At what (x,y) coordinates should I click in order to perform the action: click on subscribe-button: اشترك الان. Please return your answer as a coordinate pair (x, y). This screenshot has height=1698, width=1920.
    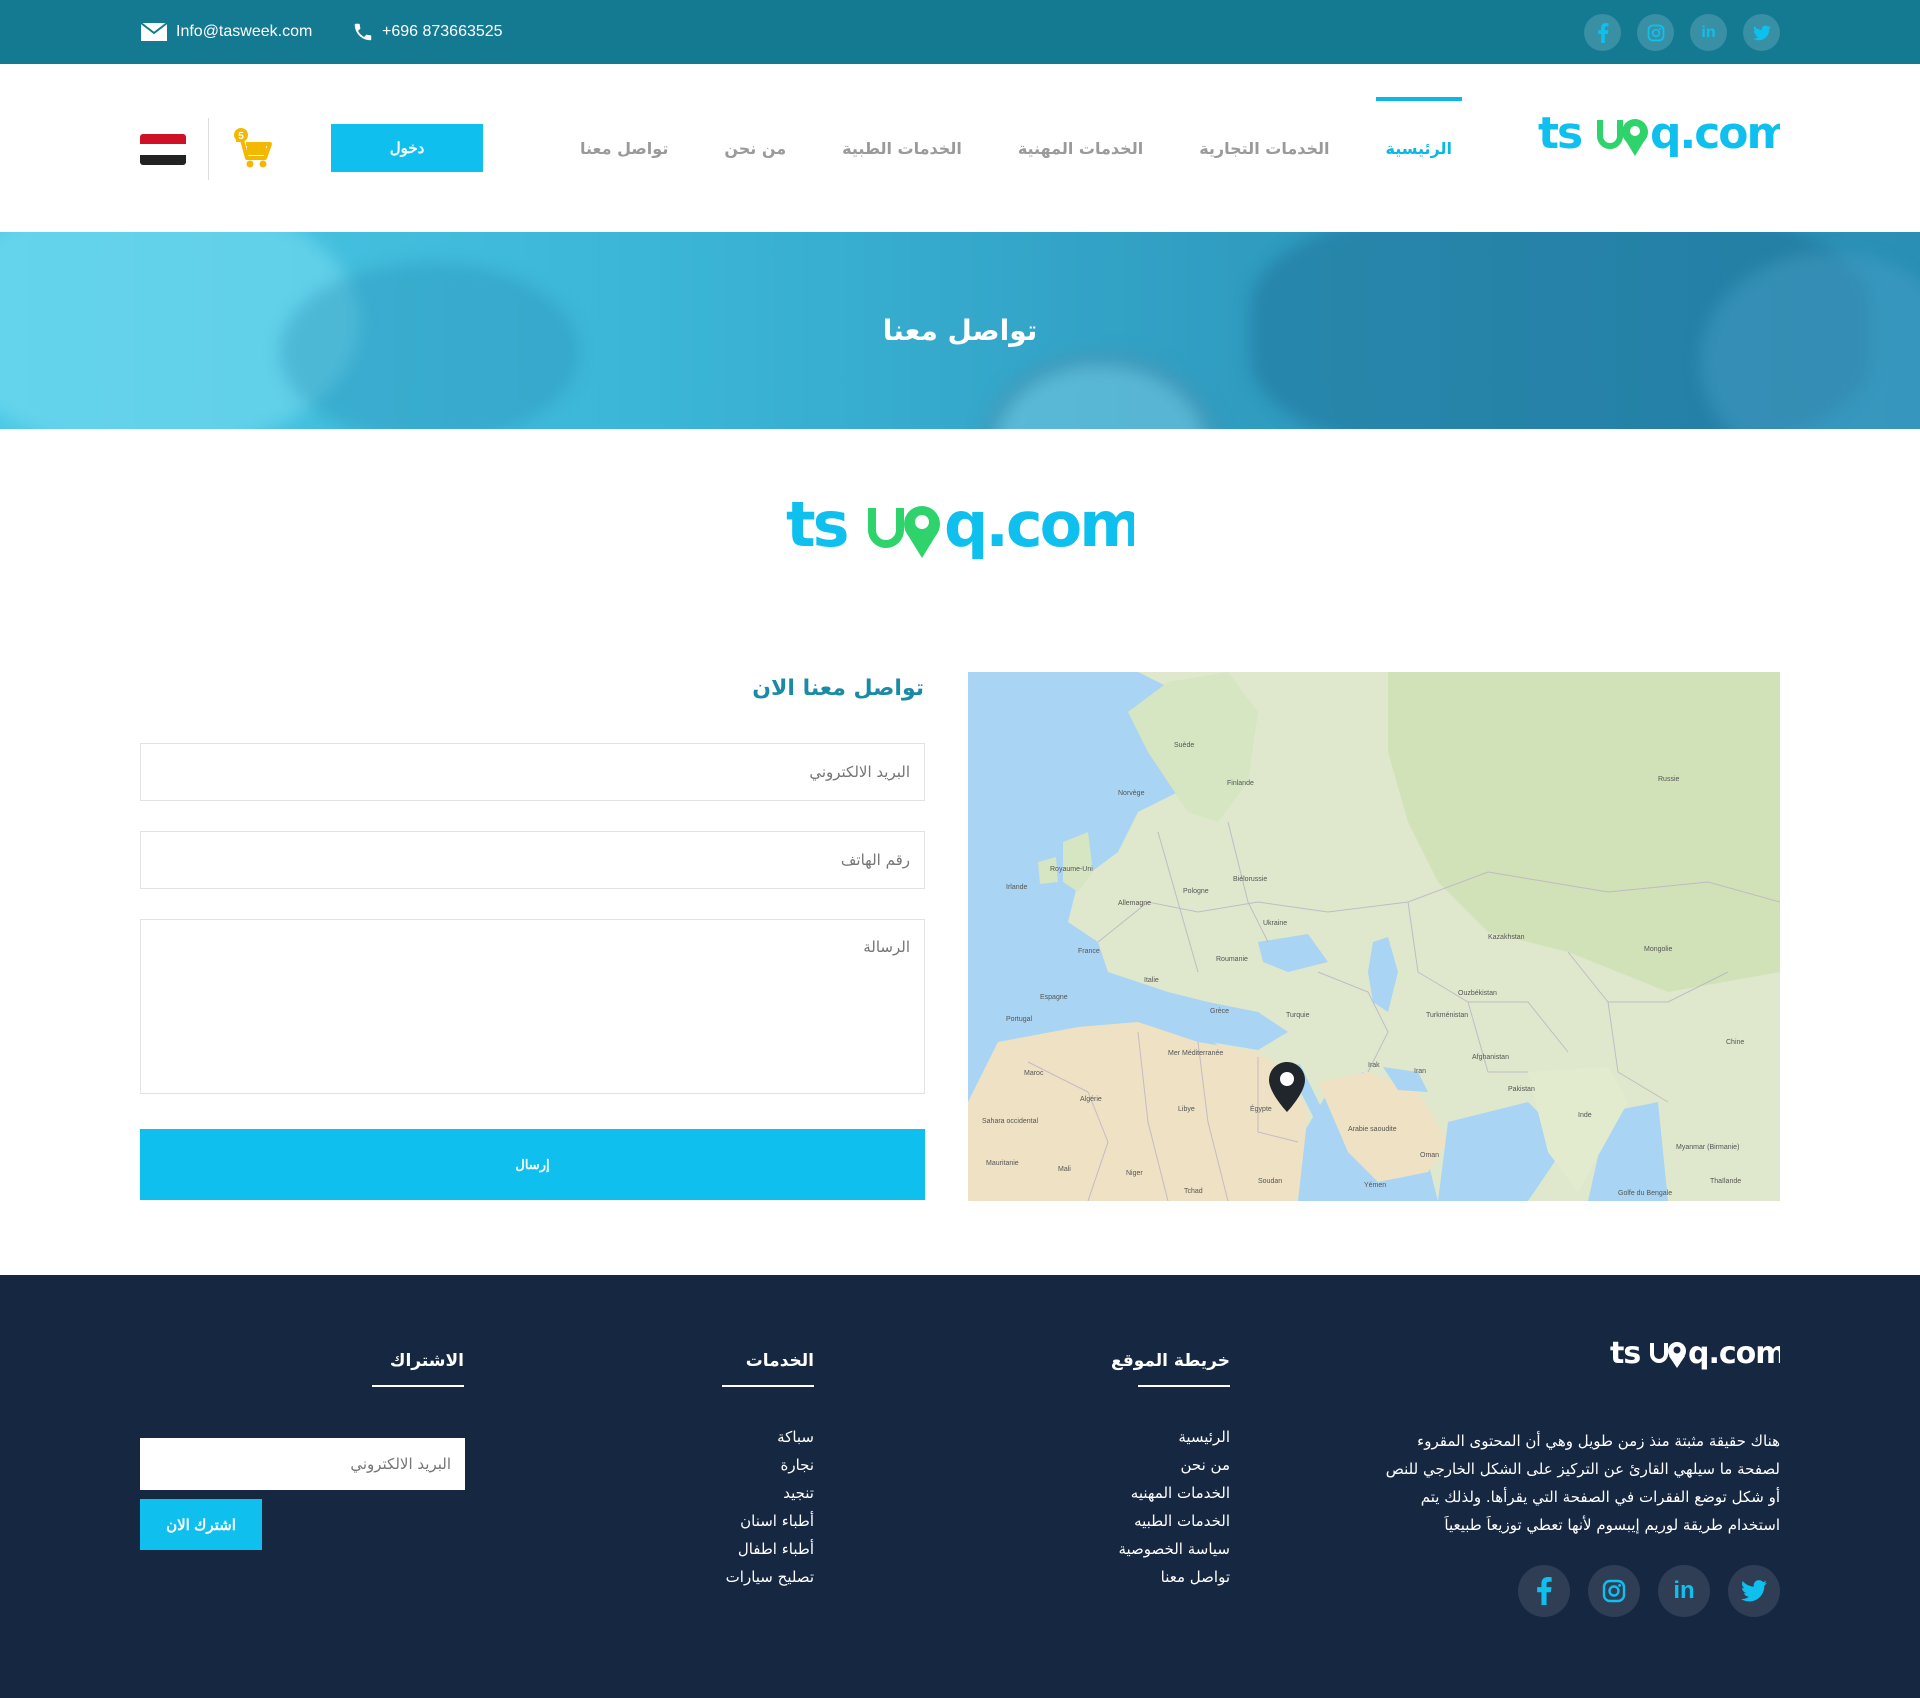
    Looking at the image, I should click on (201, 1524).